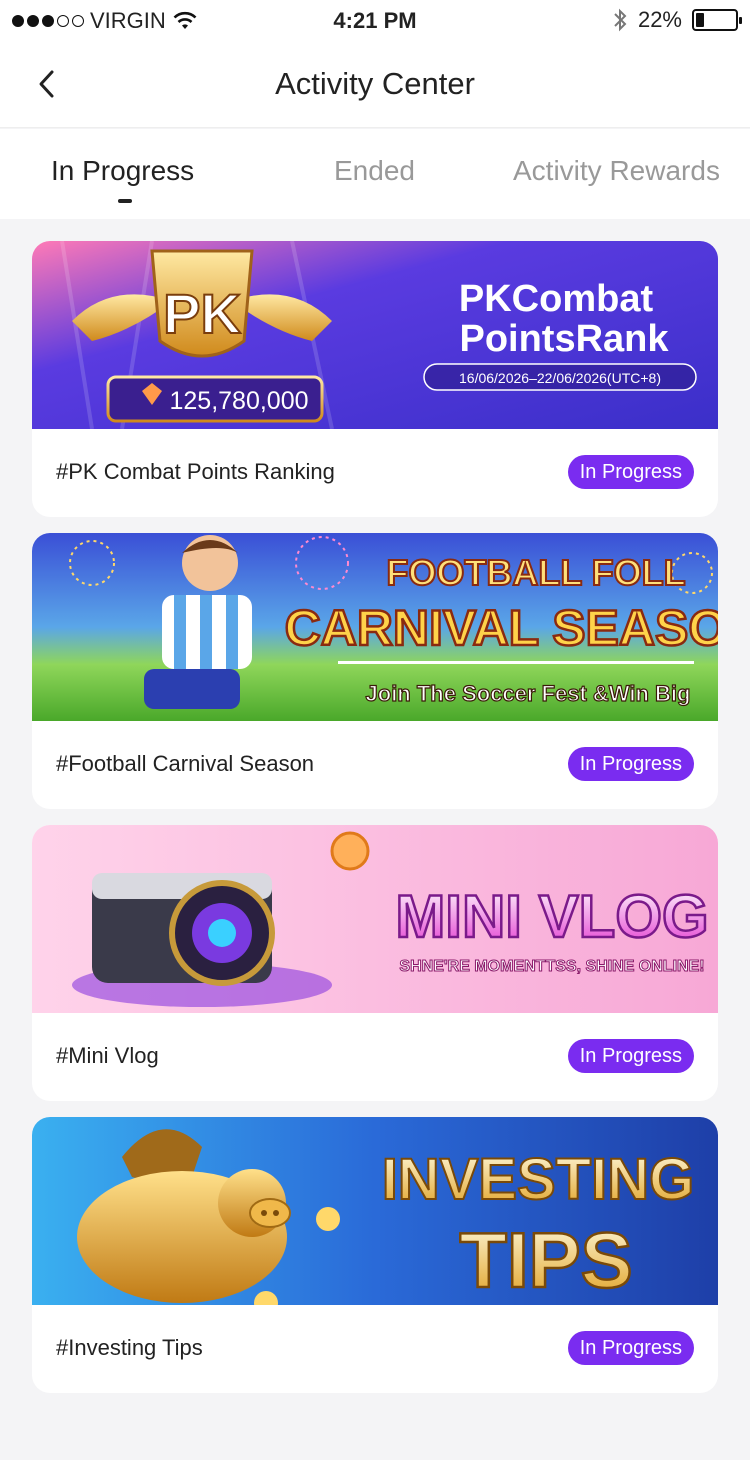  Describe the element at coordinates (185, 763) in the screenshot. I see `activity-title: #Football Carnival Season` at that location.